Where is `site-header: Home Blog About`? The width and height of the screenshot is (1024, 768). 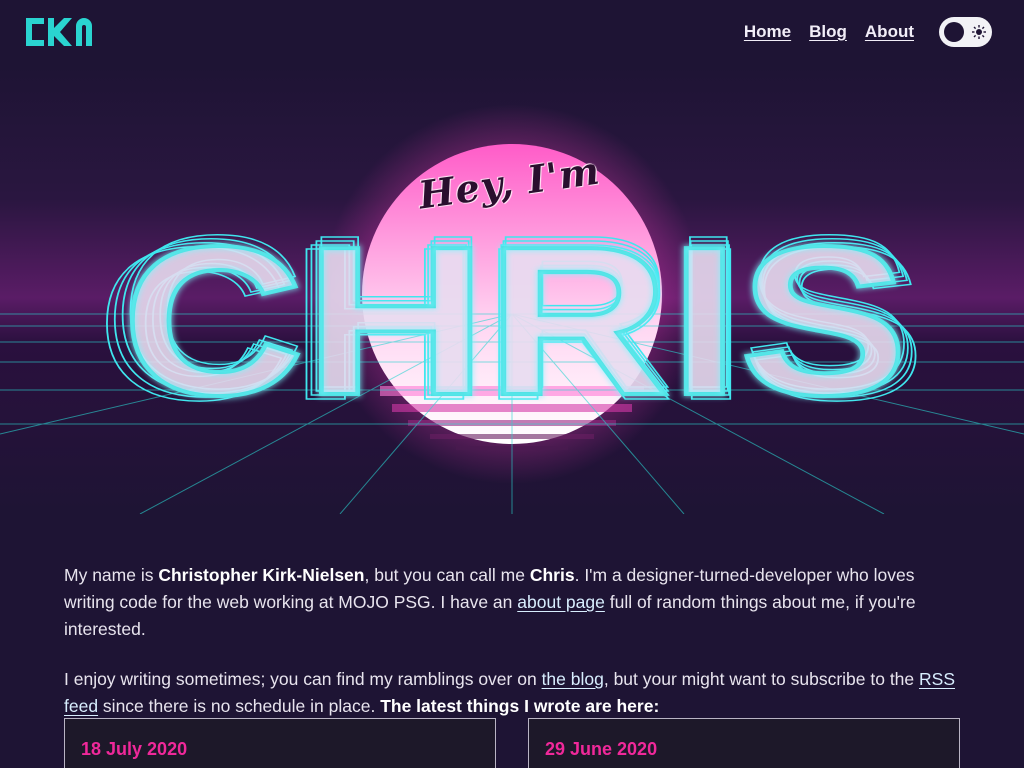
site-header: Home Blog About is located at coordinates (512, 32).